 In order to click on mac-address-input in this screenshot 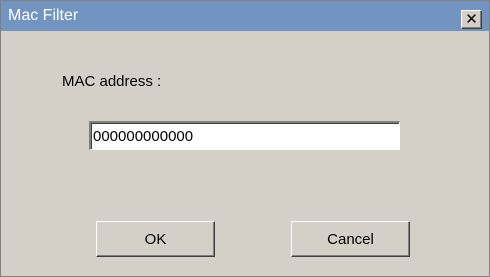, I will do `click(244, 135)`.